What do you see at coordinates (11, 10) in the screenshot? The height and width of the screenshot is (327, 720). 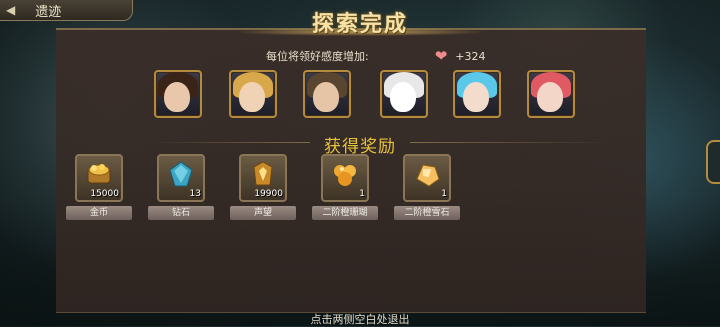 I see `back-arrow-icon: ◀` at bounding box center [11, 10].